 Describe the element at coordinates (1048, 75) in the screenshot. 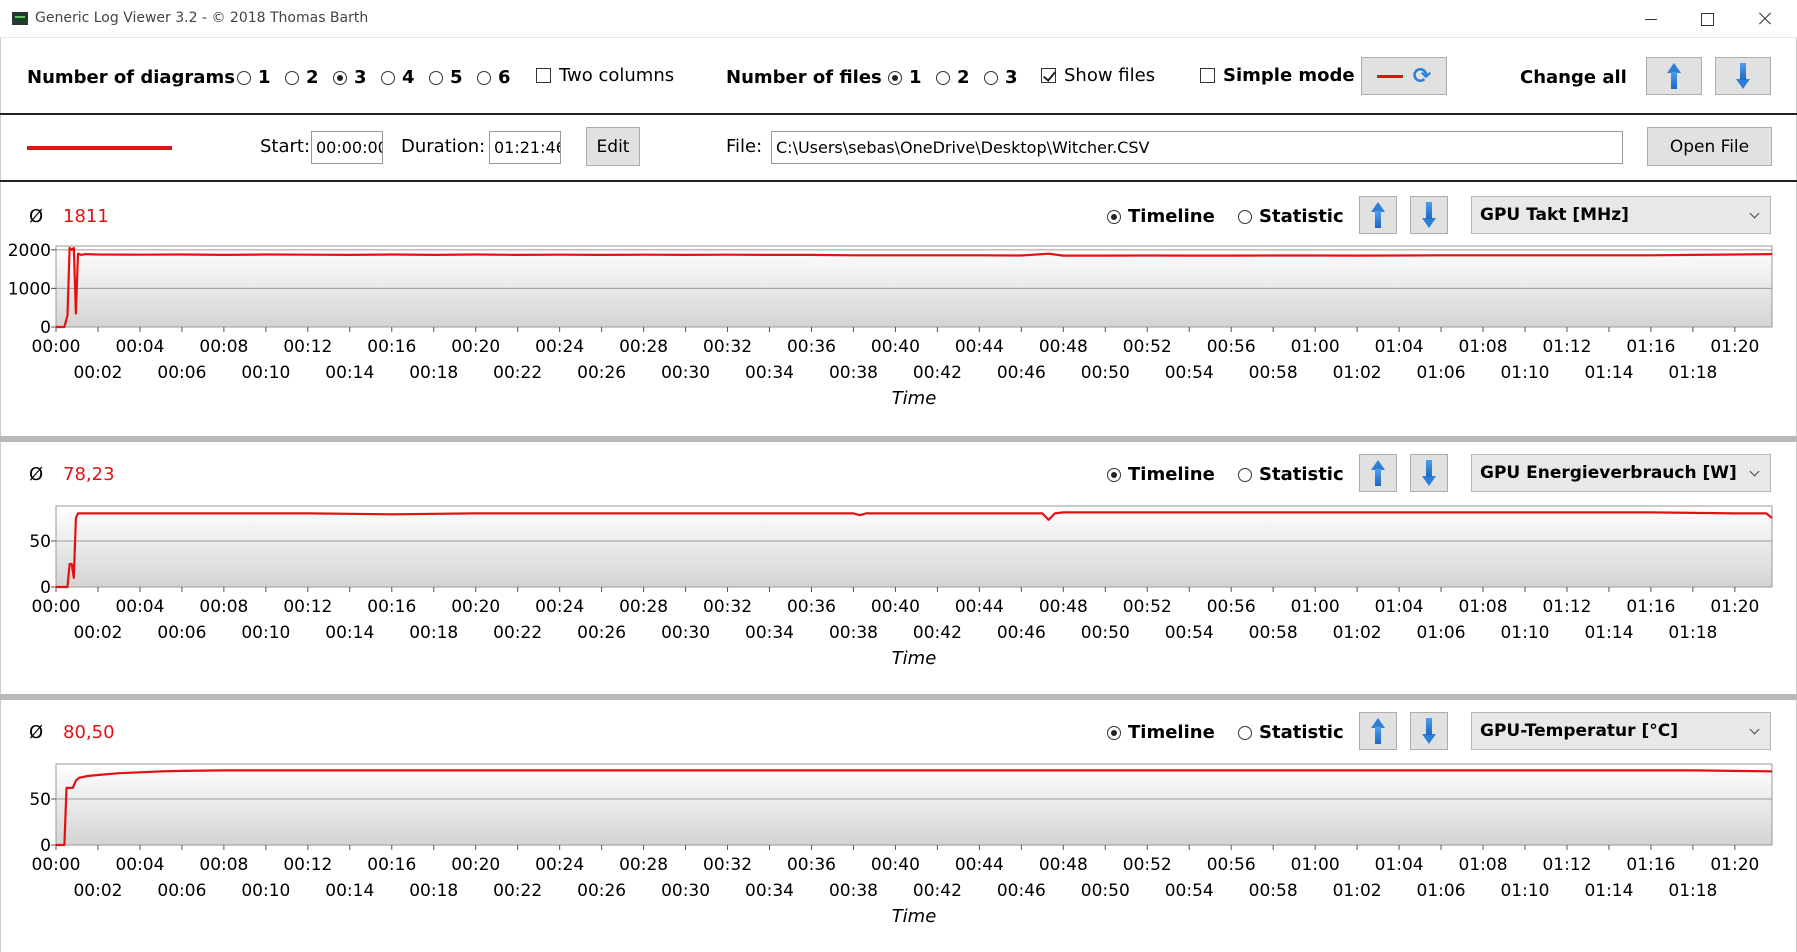

I see `checkbox-checked-icon` at that location.